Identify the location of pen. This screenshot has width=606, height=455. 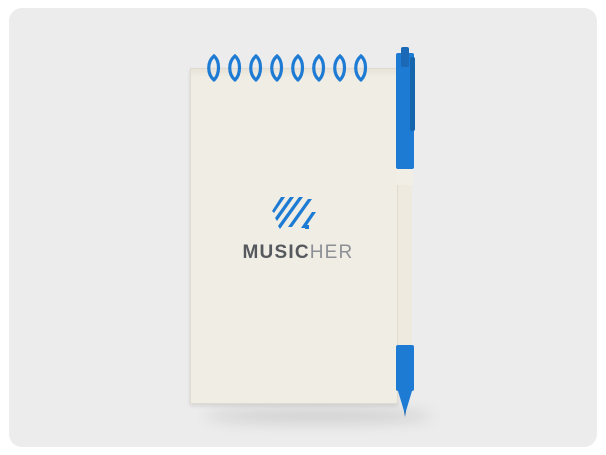
(405, 232).